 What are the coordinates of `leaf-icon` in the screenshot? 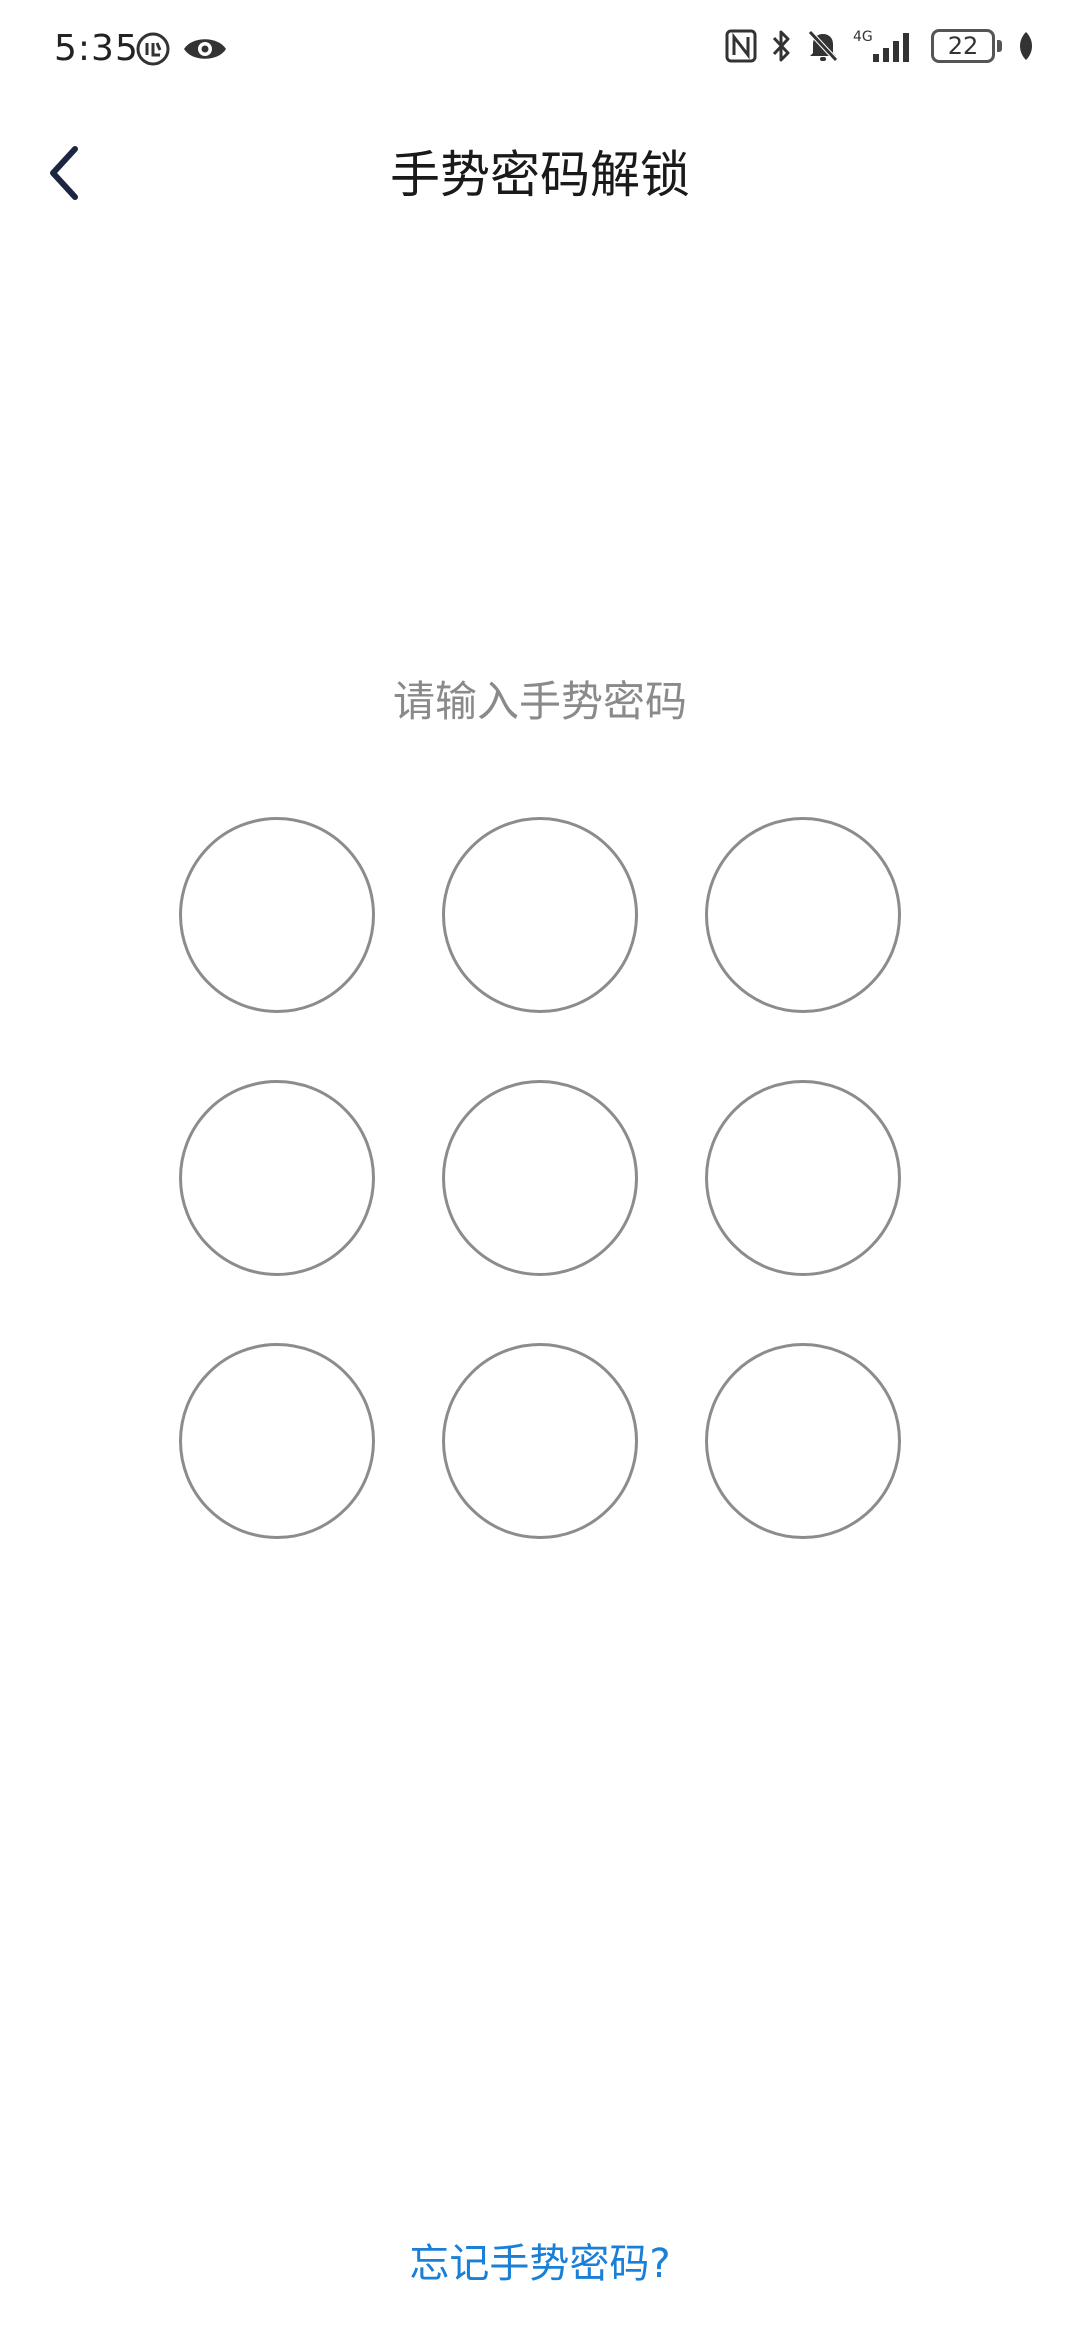 It's located at (1026, 46).